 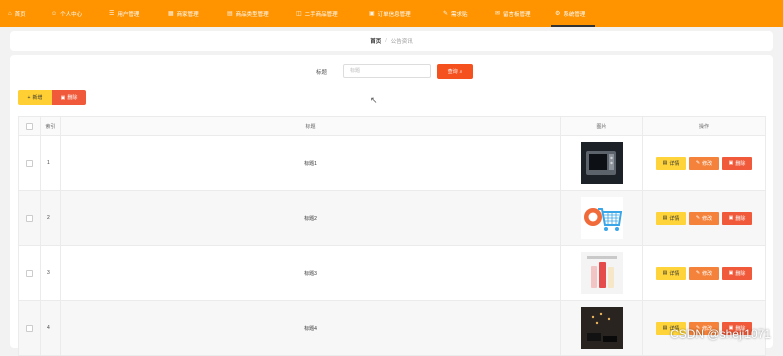 I want to click on nav-item-orders: ▣ 订单信息管理, so click(x=398, y=13).